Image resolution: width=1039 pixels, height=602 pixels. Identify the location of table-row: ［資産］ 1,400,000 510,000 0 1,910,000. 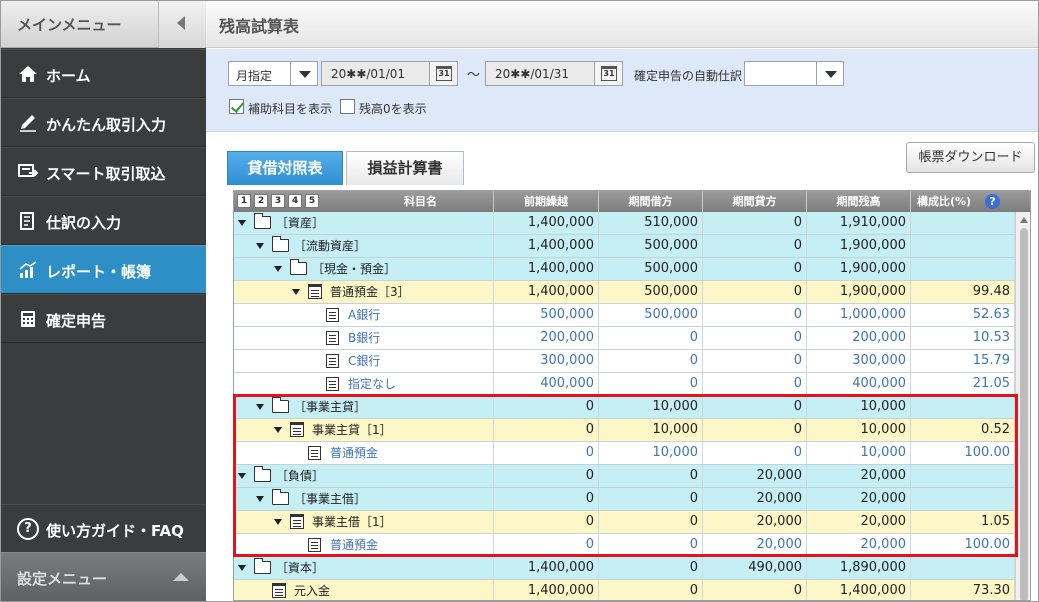
(624, 223).